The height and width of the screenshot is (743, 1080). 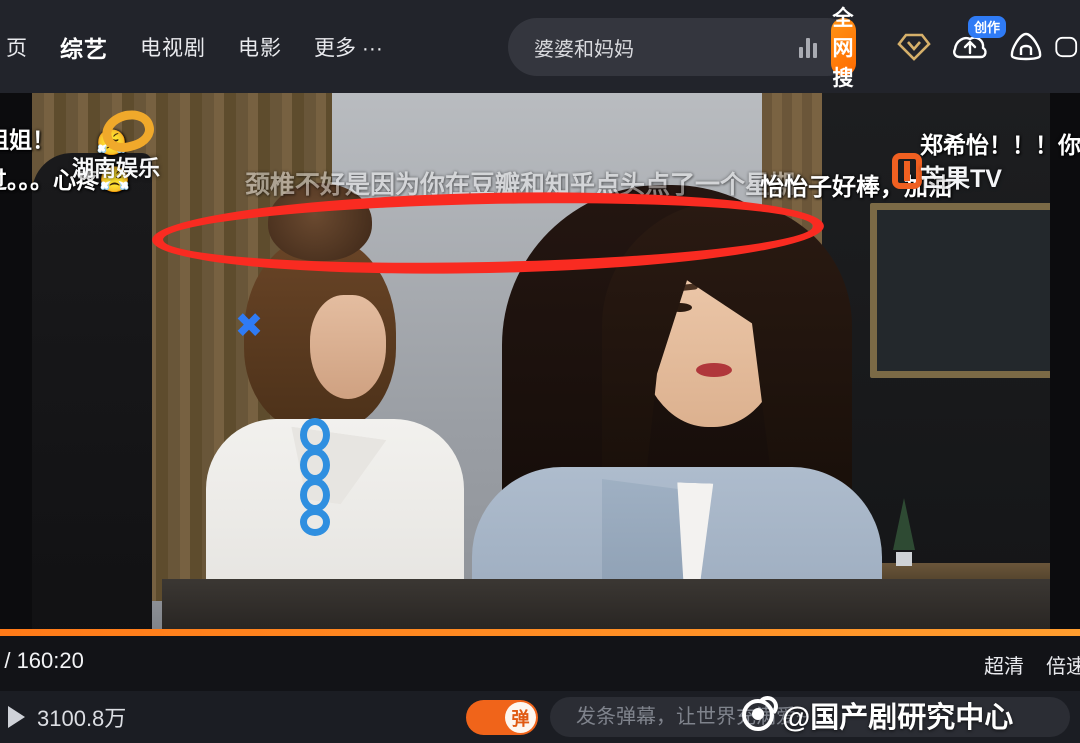 I want to click on mango-watermark-text: 芒果TV, so click(x=961, y=179).